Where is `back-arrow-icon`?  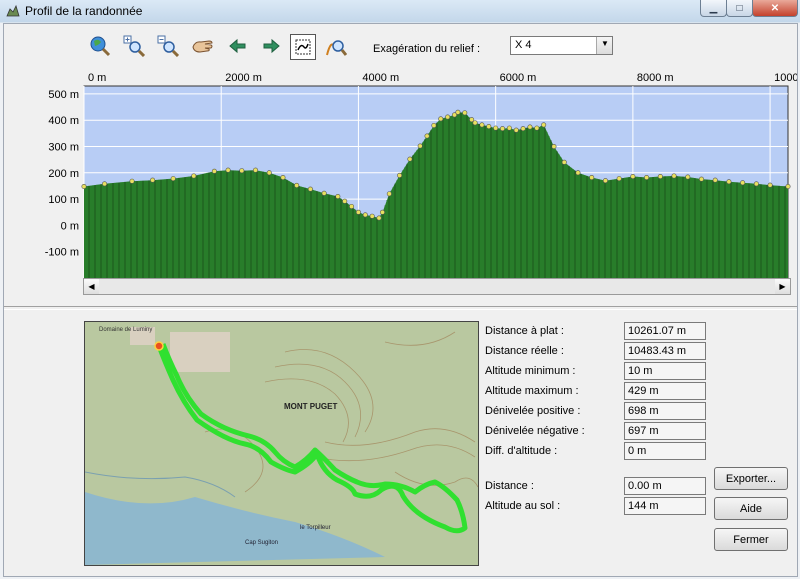
back-arrow-icon is located at coordinates (237, 46).